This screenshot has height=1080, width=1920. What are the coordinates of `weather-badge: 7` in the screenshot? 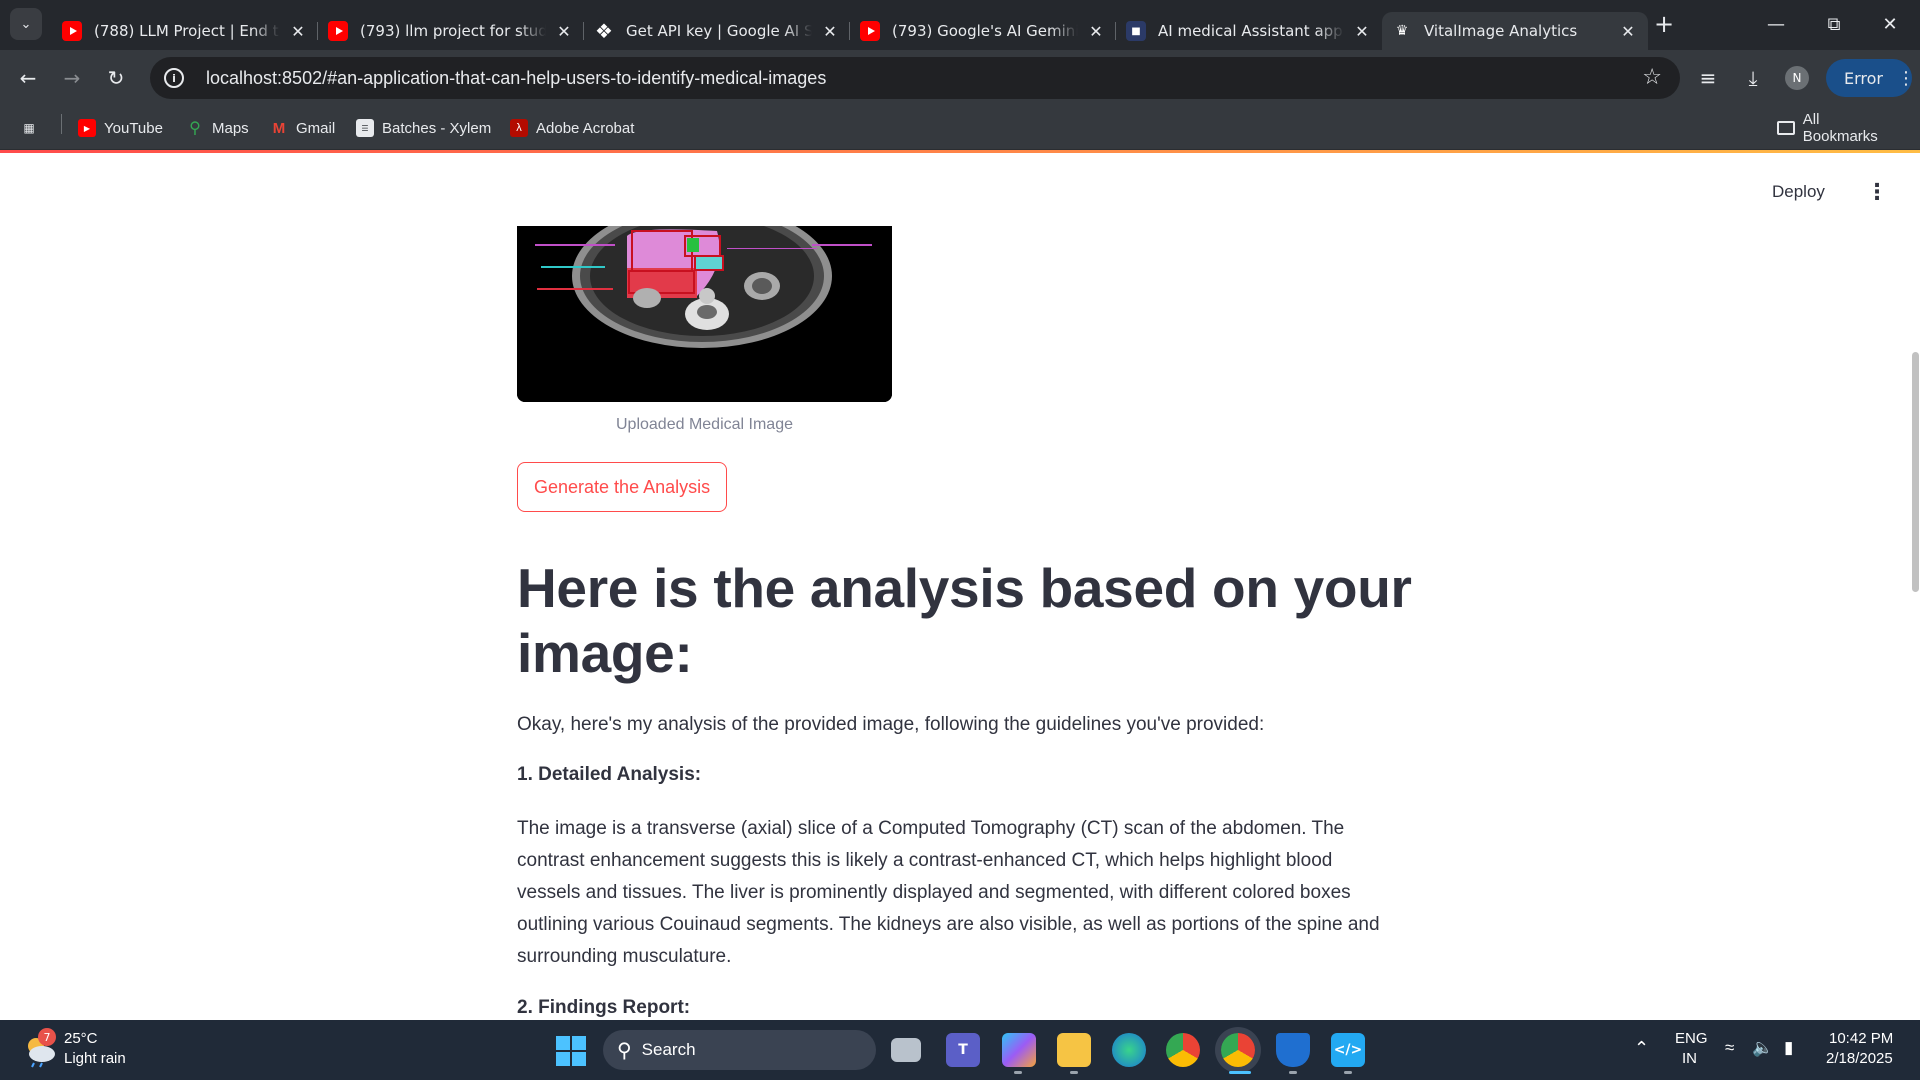 It's located at (47, 1037).